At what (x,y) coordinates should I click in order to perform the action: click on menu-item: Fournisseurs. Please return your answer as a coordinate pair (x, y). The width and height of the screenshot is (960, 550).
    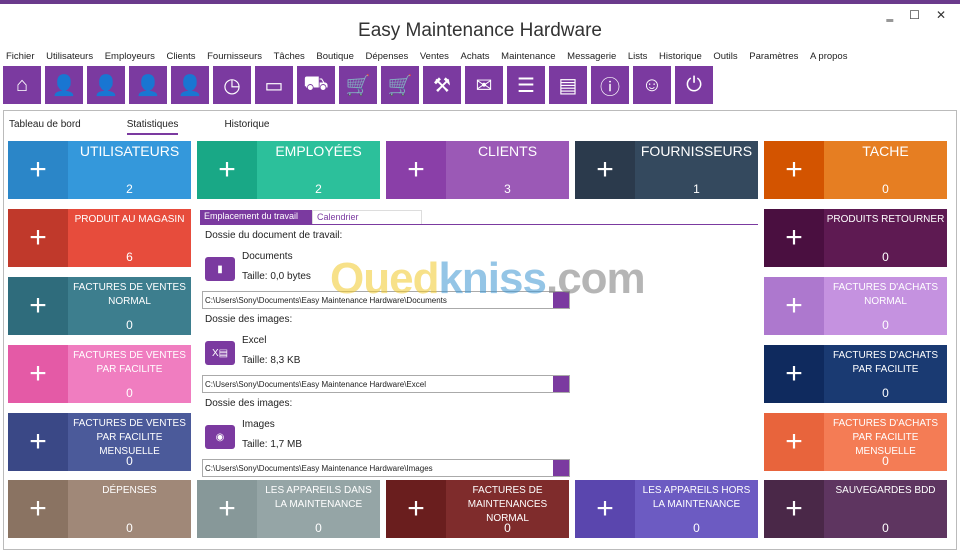
    Looking at the image, I should click on (234, 56).